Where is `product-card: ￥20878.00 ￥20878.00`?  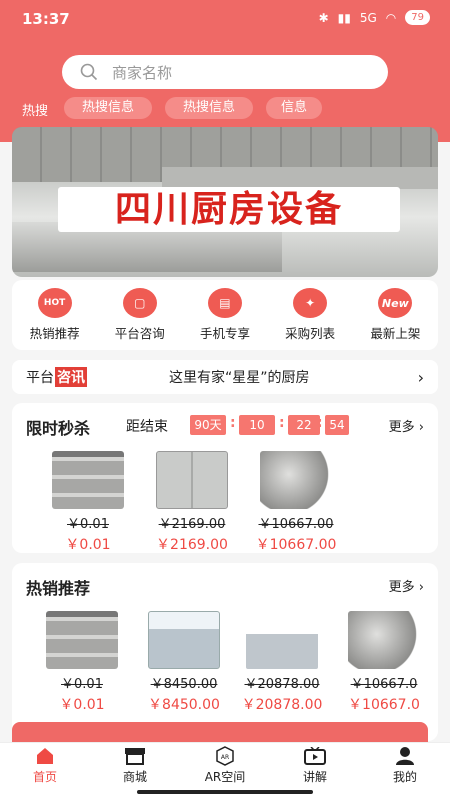
product-card: ￥20878.00 ￥20878.00 is located at coordinates (282, 662).